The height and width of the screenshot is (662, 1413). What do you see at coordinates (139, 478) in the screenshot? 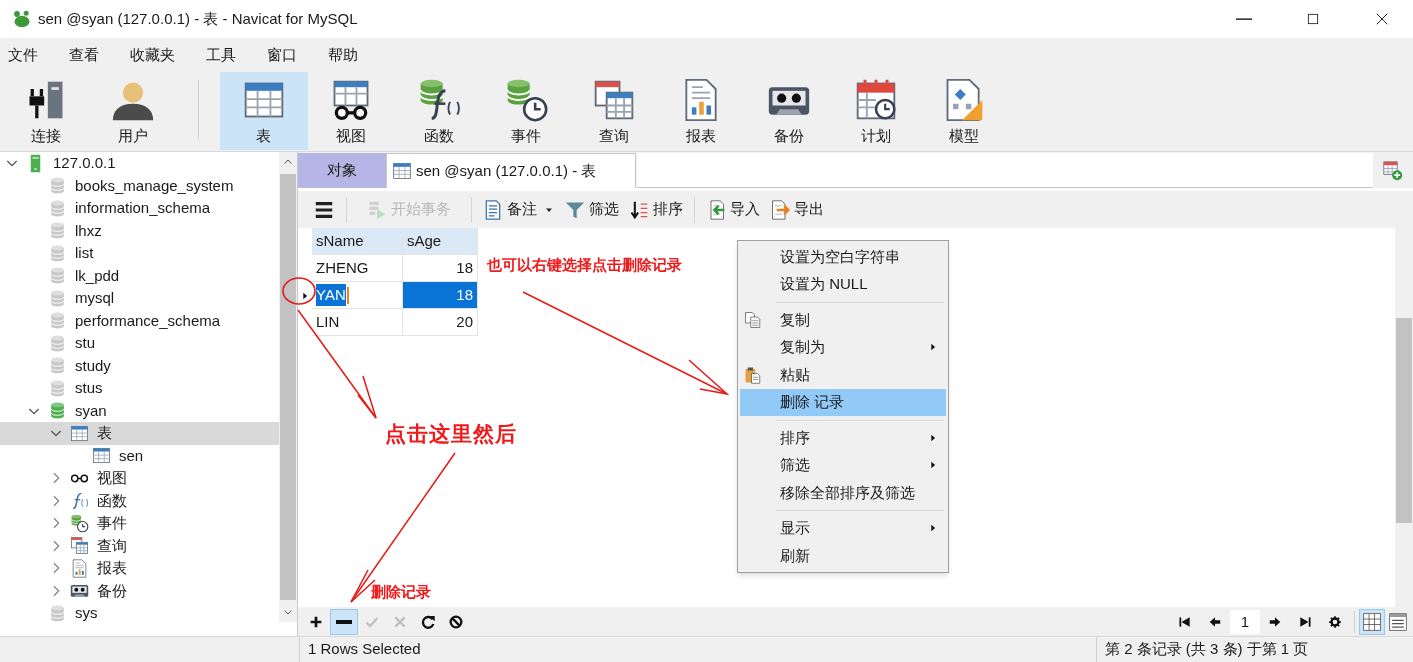
I see `tree-item: 视图` at bounding box center [139, 478].